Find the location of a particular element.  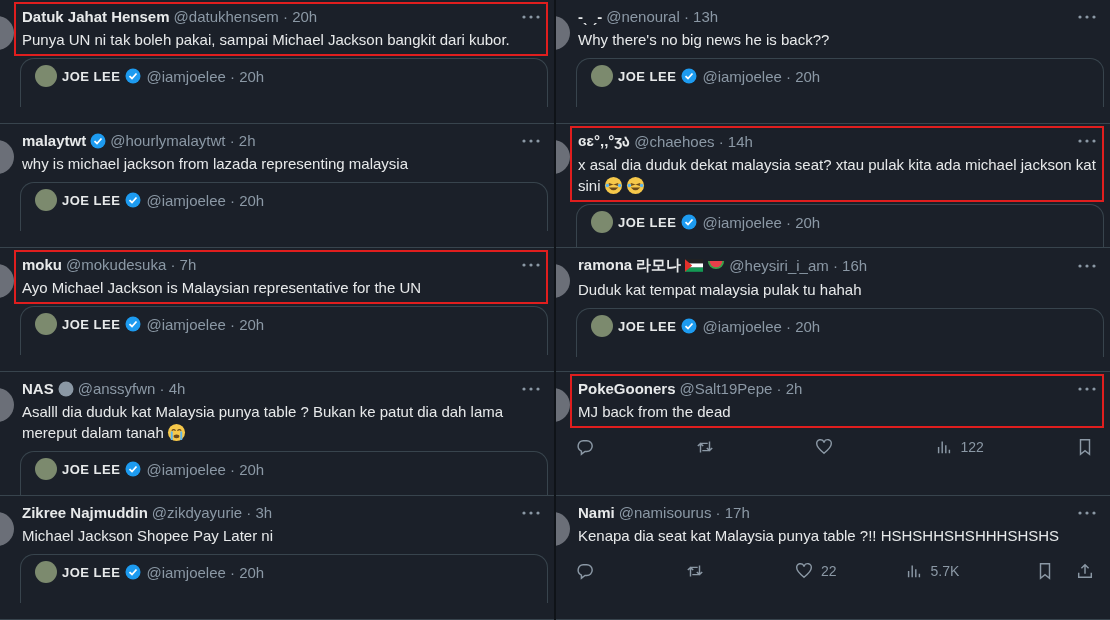

tweet-text: Ayo Michael Jackson is Malaysian representative for the UN is located at coordinates (222, 288).